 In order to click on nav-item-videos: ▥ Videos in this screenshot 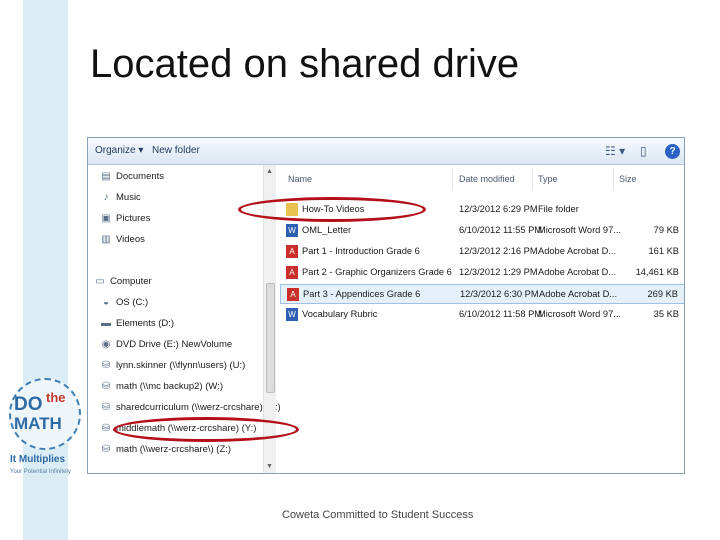, I will do `click(122, 240)`.